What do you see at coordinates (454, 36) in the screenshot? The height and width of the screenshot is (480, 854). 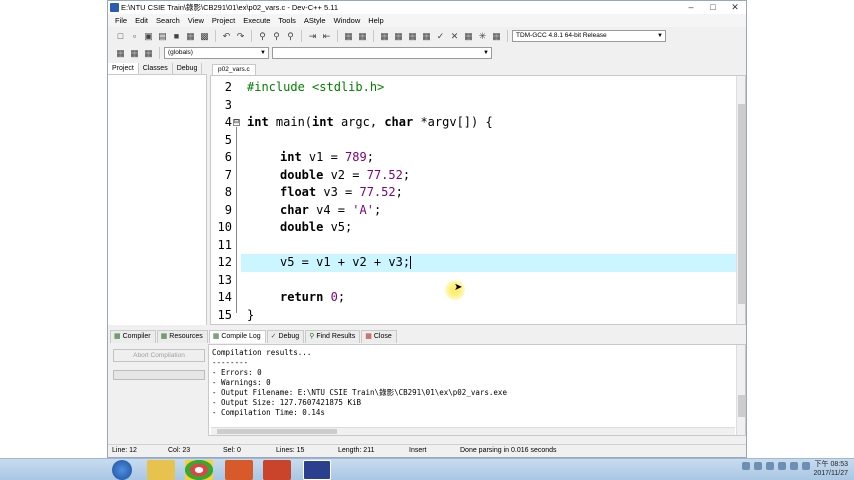 I see `stop-execution-icon: ✕` at bounding box center [454, 36].